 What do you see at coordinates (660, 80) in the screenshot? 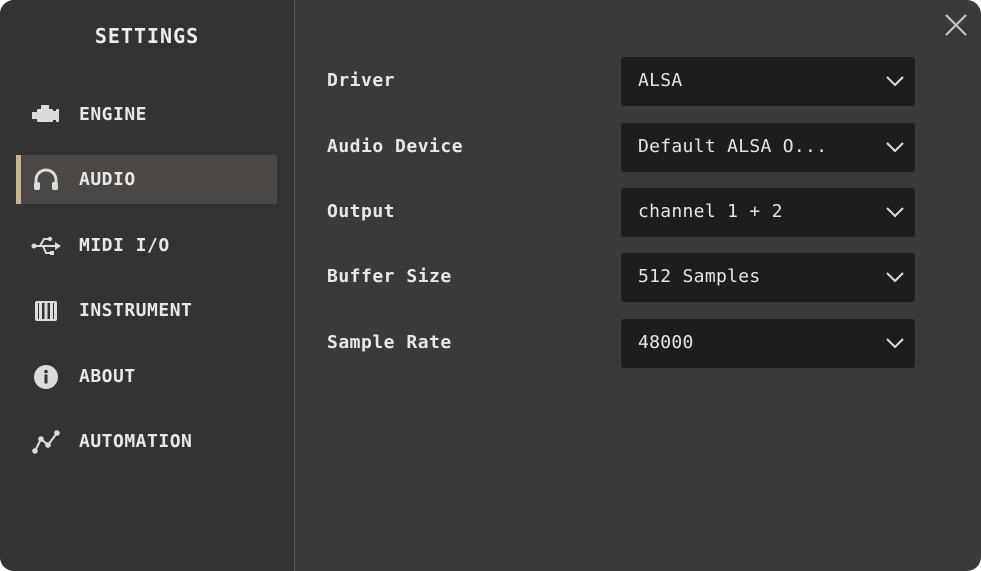
I see `select-value: ALSA` at bounding box center [660, 80].